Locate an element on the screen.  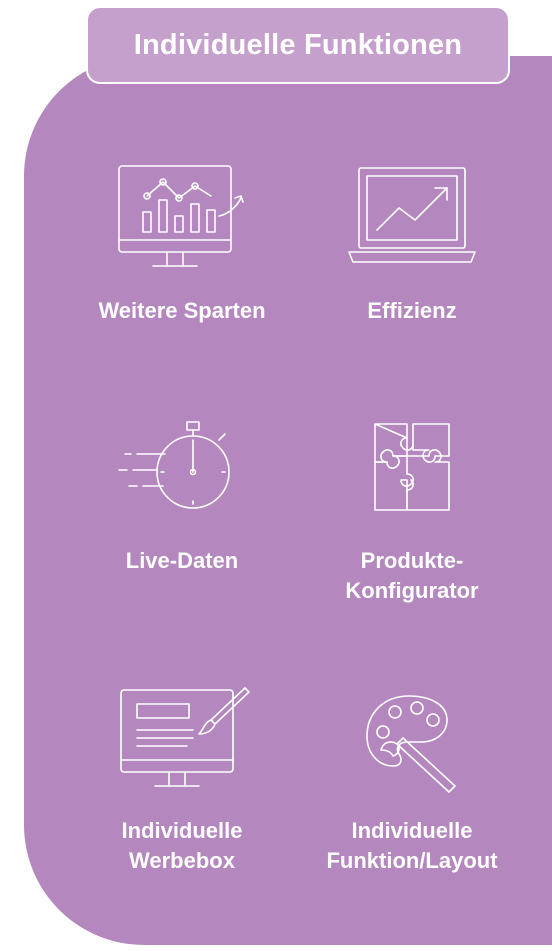
feature-label: Produkte- Konfigurator is located at coordinates (411, 576).